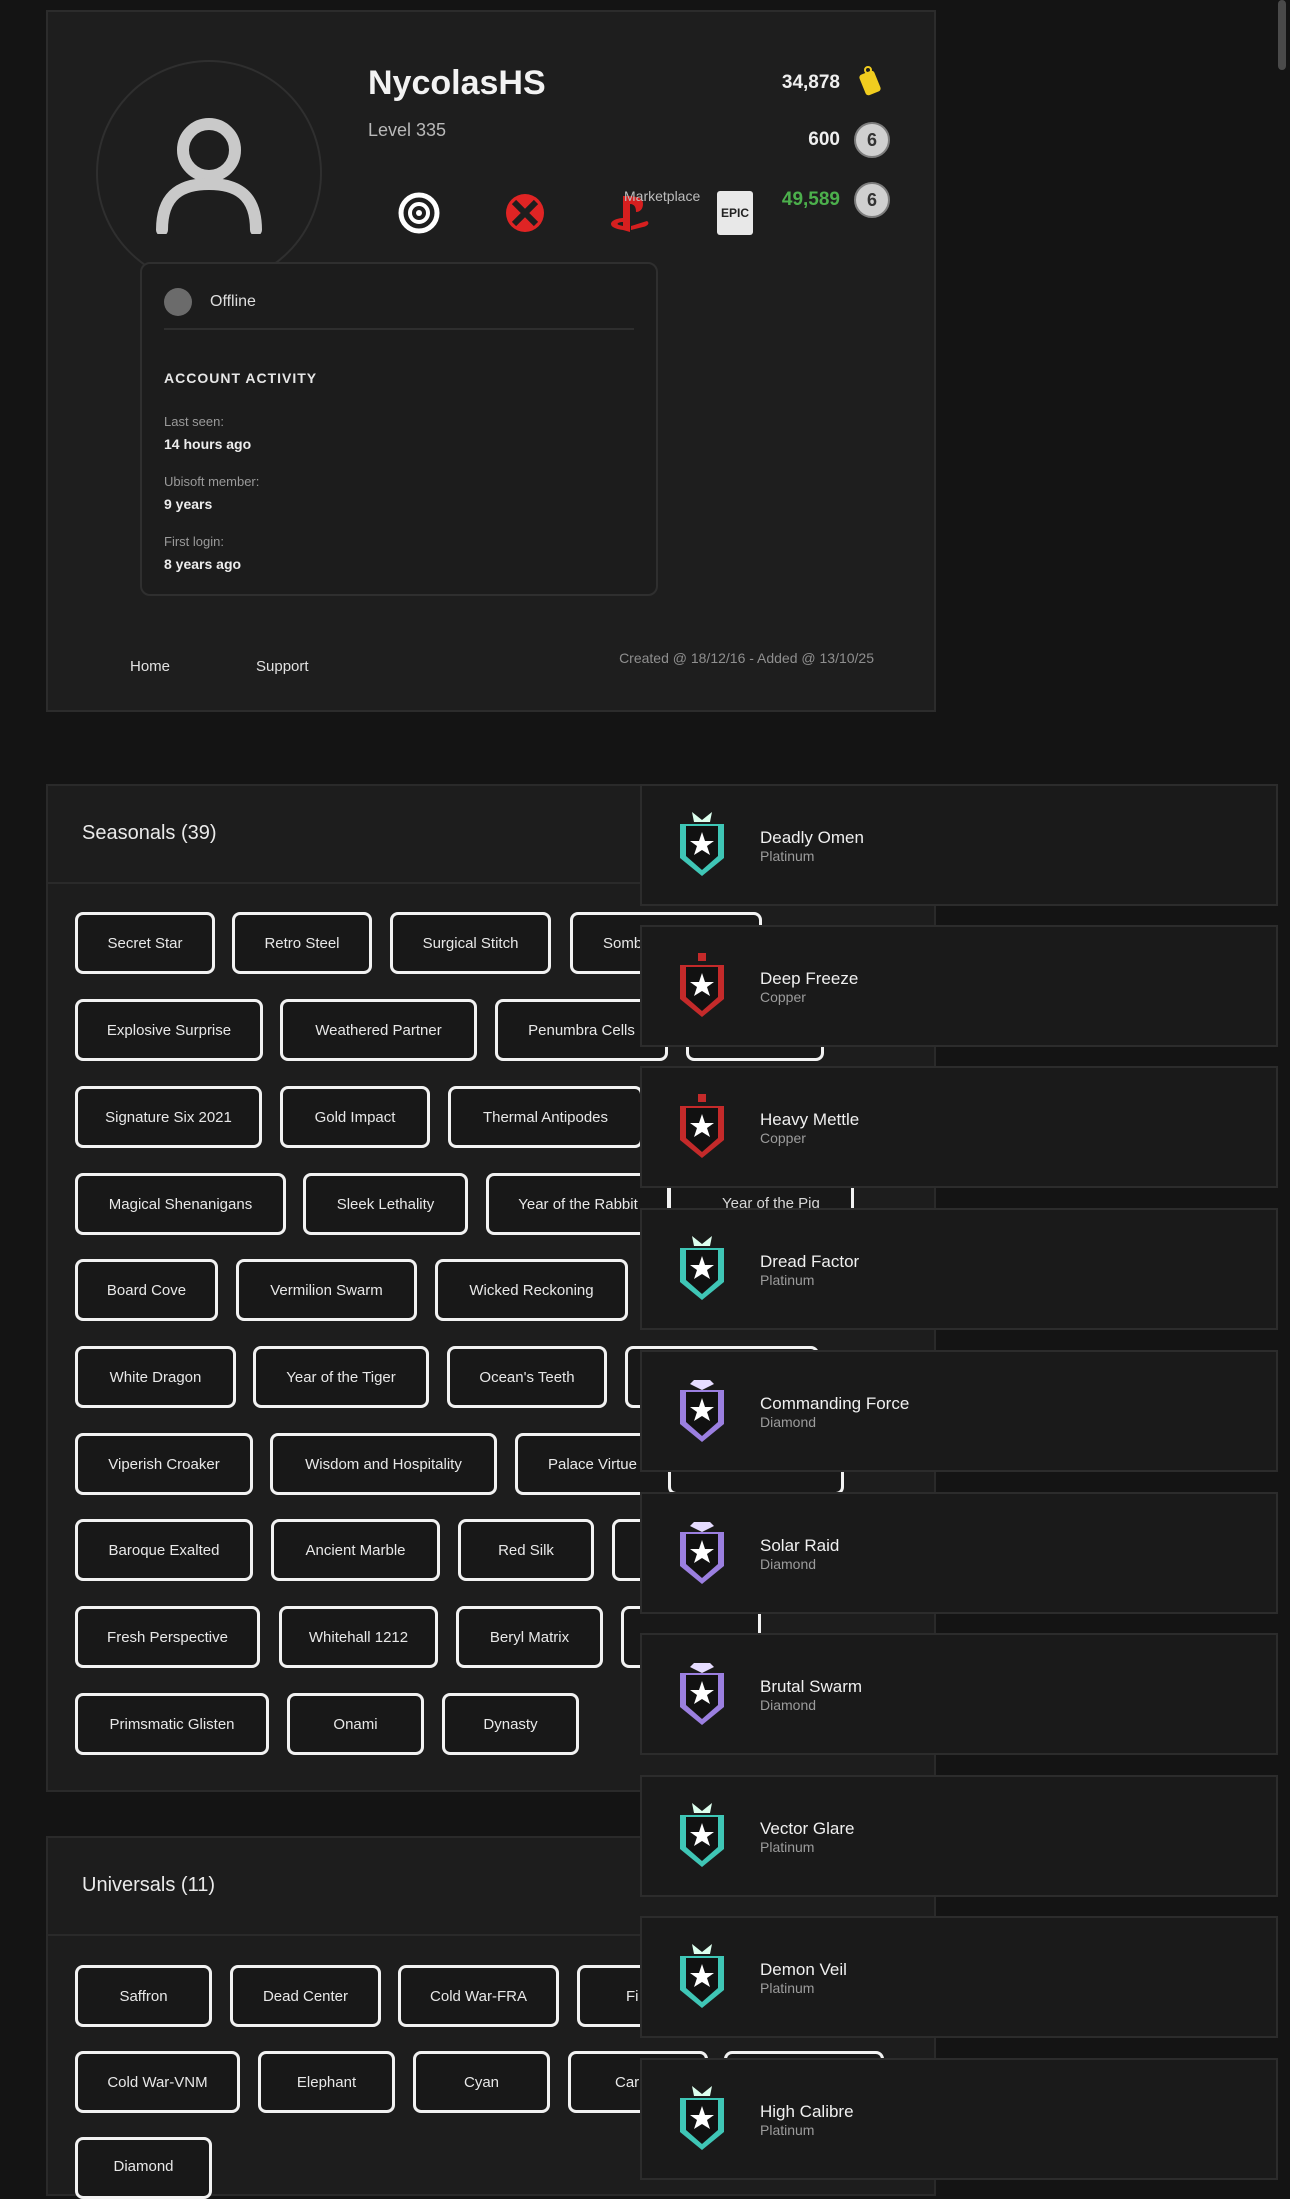  Describe the element at coordinates (810, 199) in the screenshot. I see `marketplace-credits-value: 49,589` at that location.